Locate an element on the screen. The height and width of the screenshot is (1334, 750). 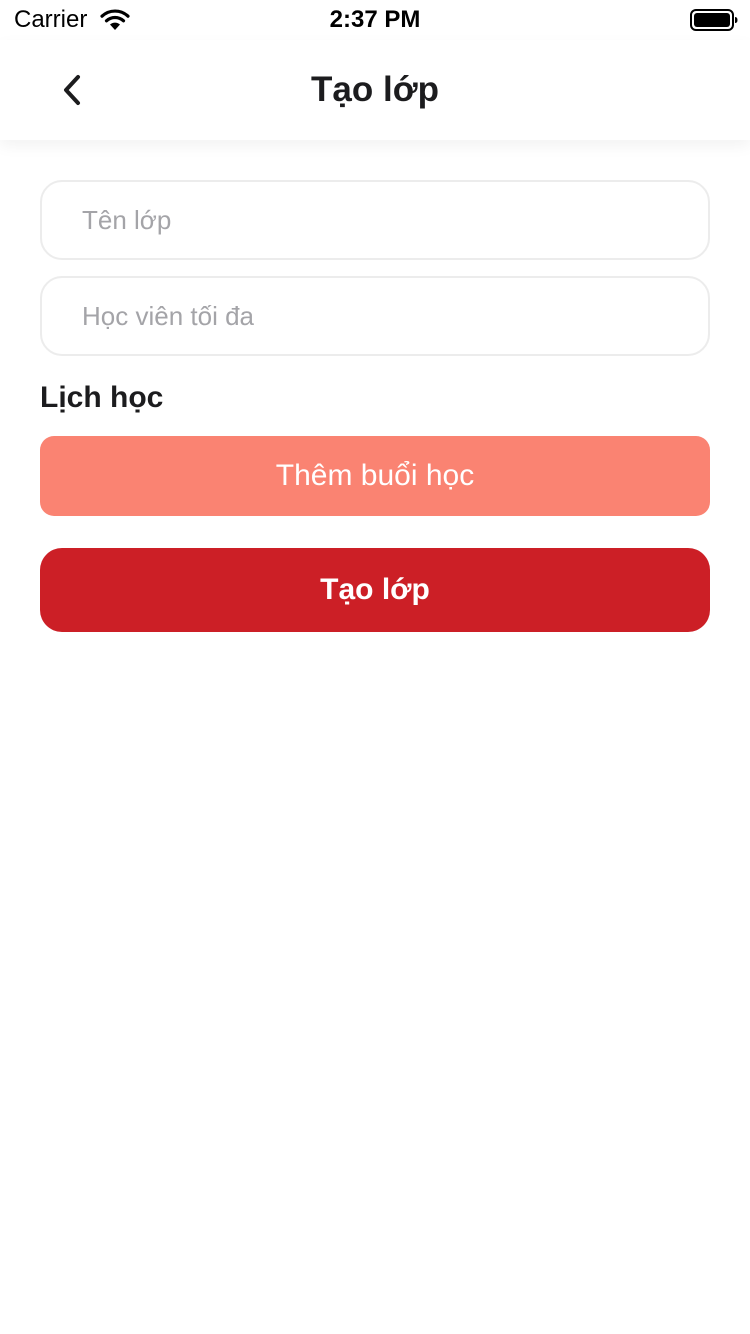
page-title: Tạo lớp is located at coordinates (375, 89).